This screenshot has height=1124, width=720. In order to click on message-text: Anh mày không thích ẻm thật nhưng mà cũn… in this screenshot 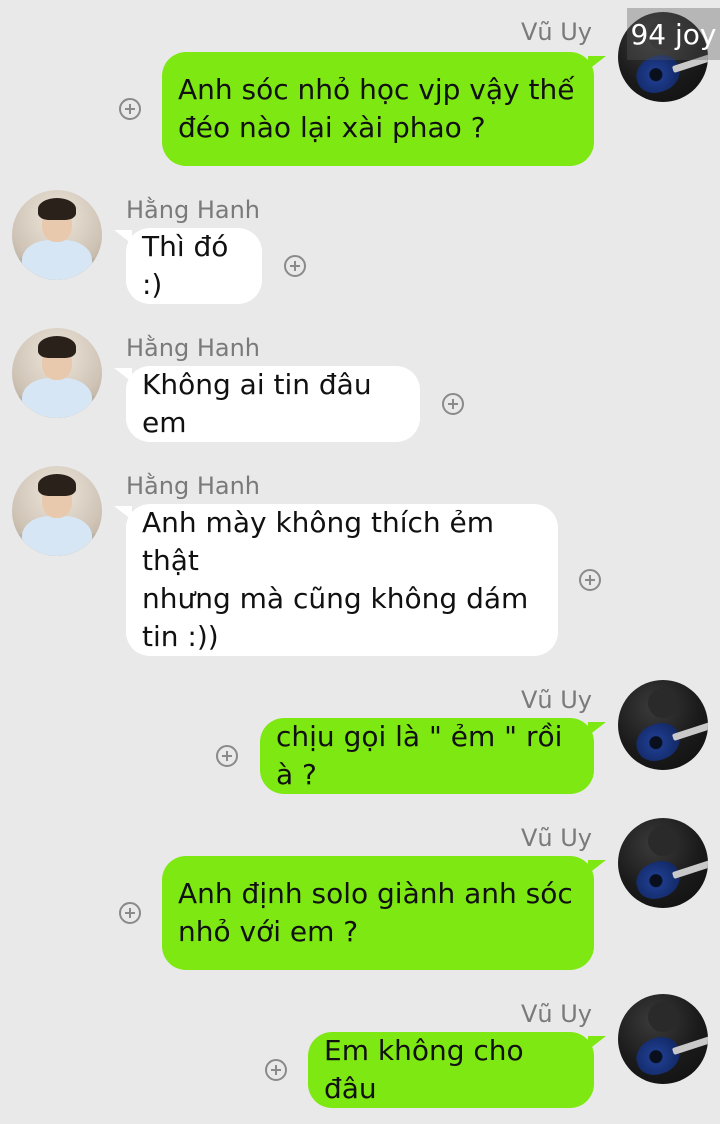, I will do `click(335, 579)`.